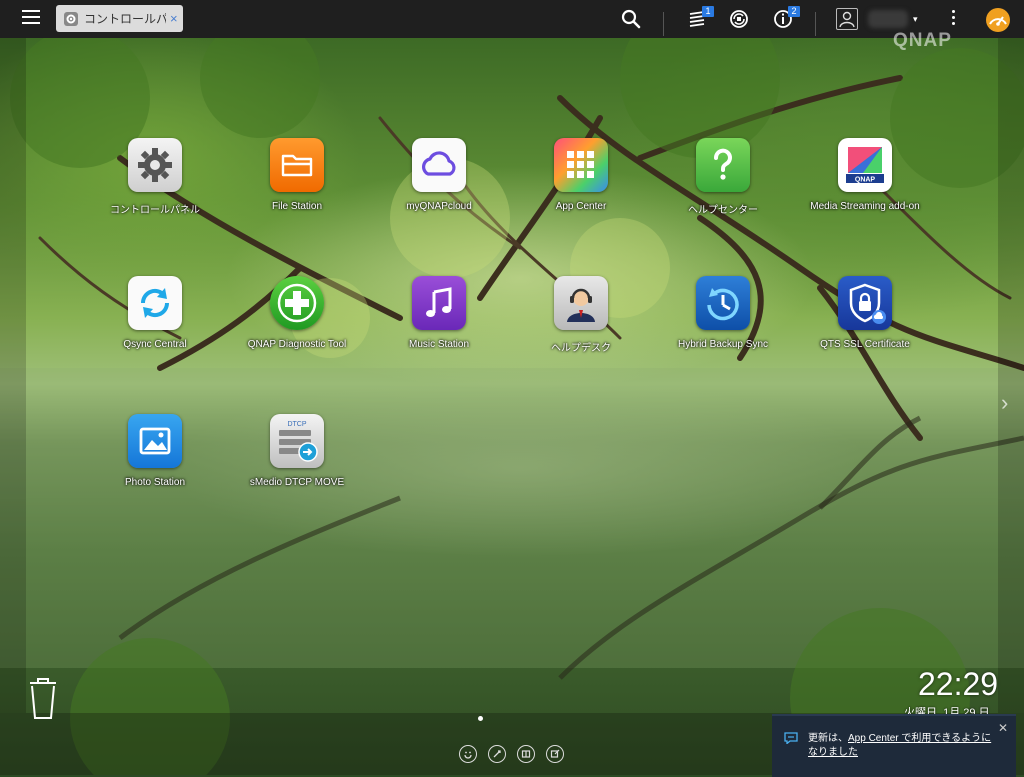  I want to click on main-menu-icon, so click(31, 18).